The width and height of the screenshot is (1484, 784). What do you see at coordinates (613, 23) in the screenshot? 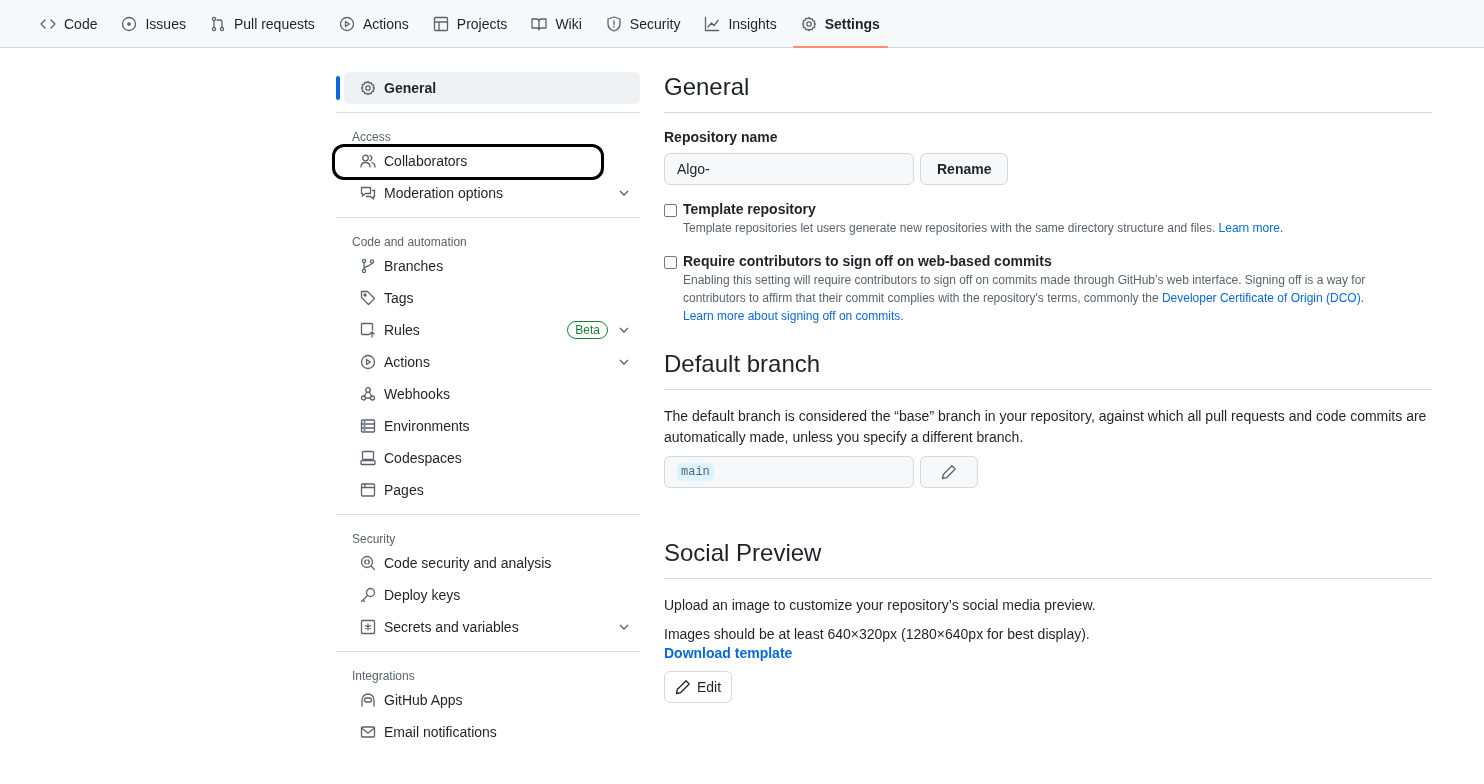
I see `shield-icon` at bounding box center [613, 23].